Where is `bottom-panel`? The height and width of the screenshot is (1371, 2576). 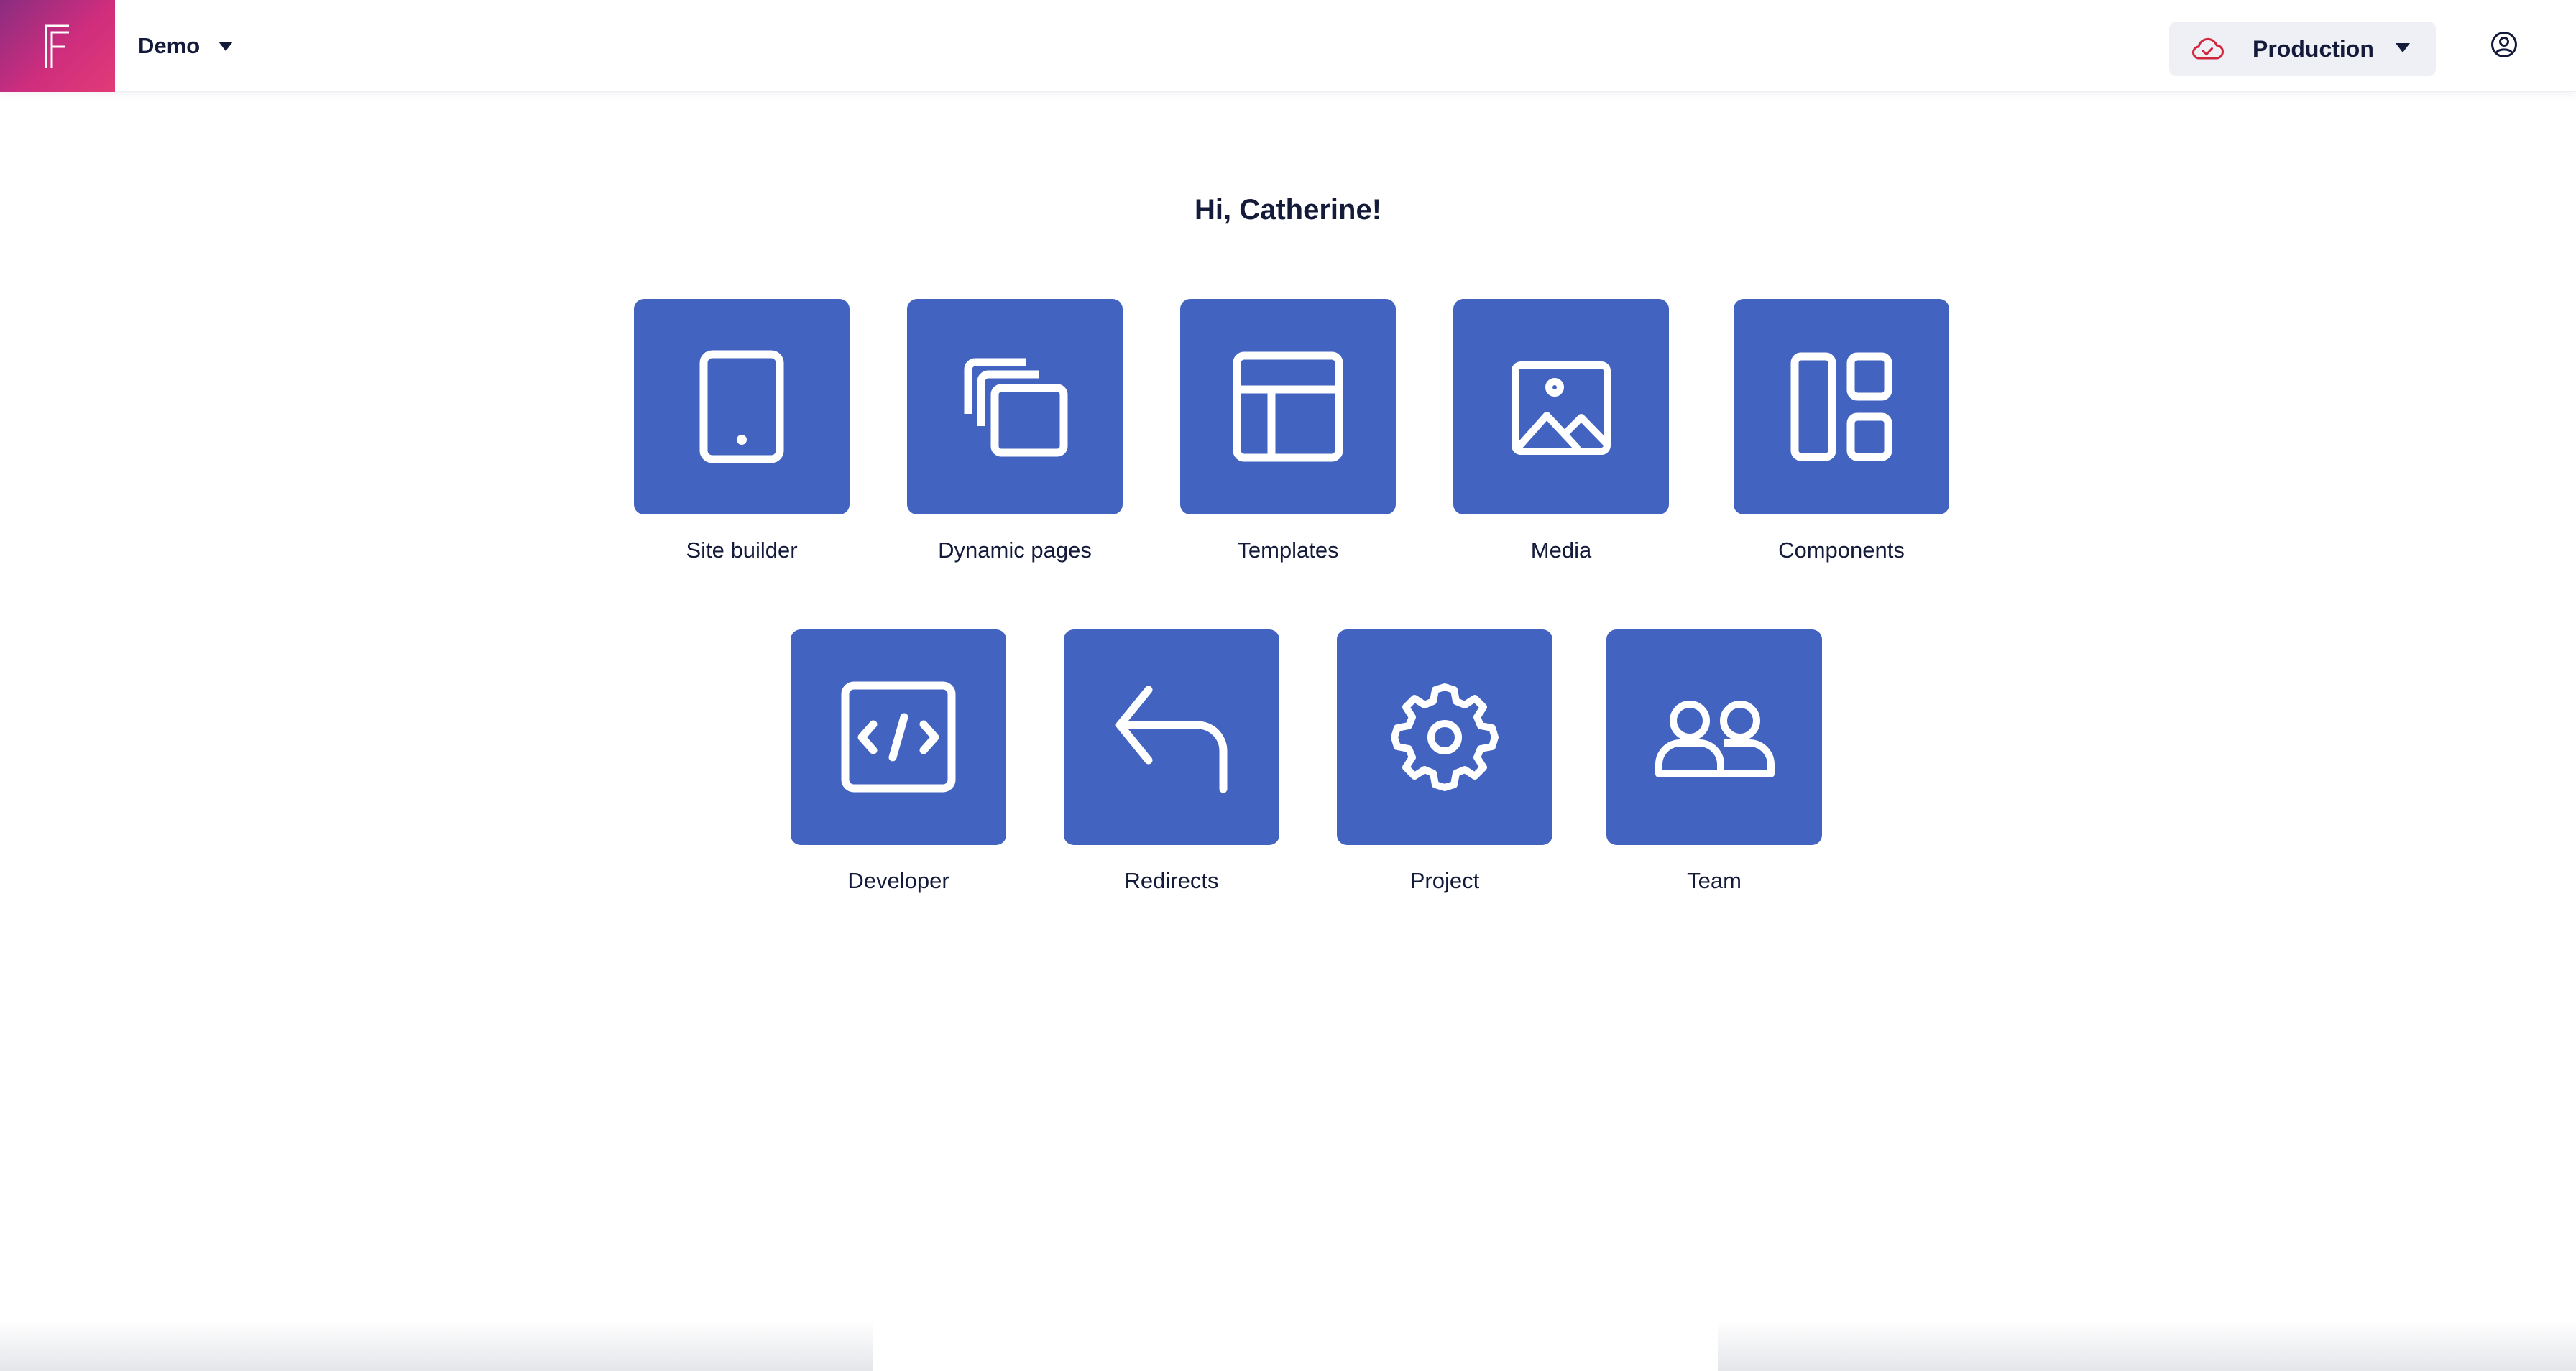 bottom-panel is located at coordinates (1295, 1346).